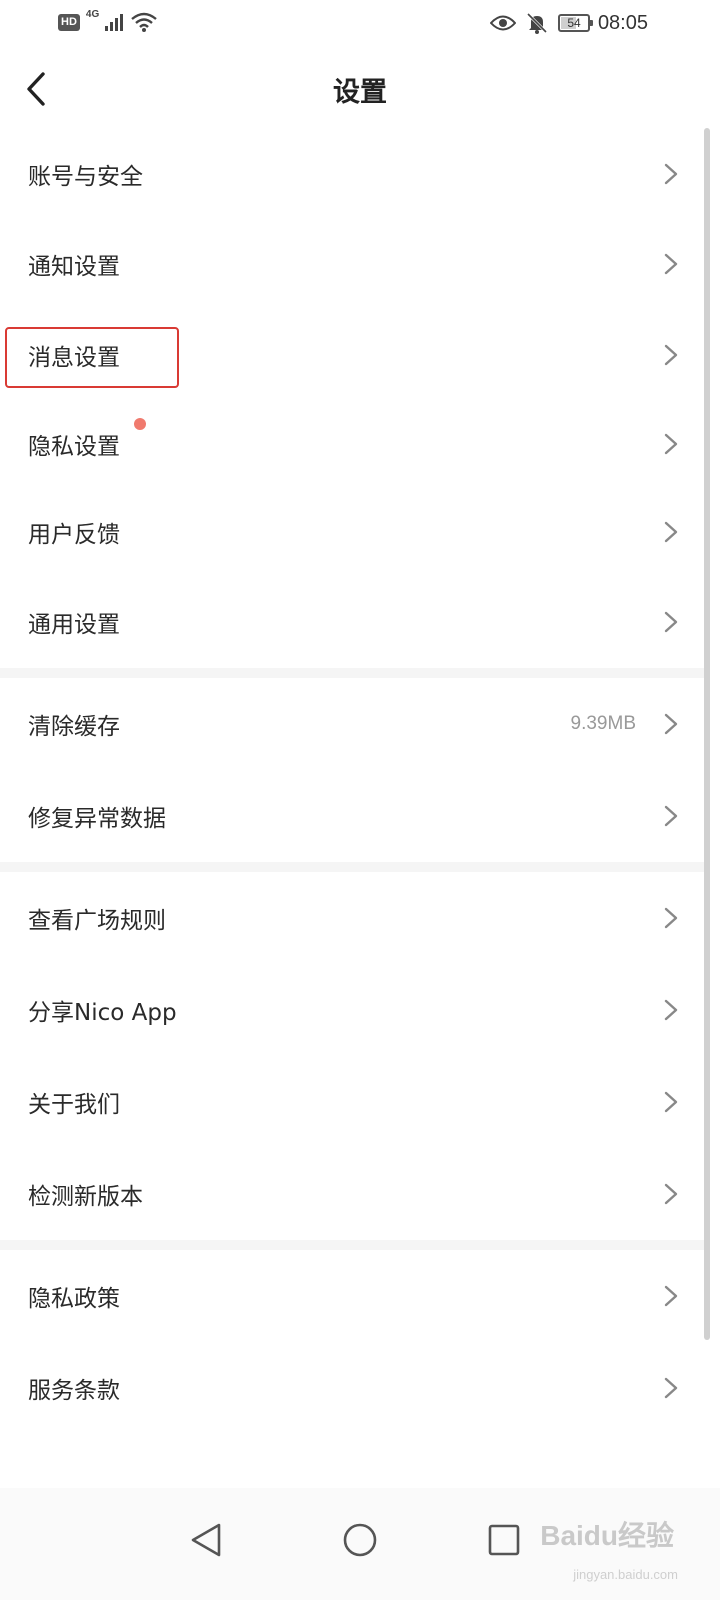 This screenshot has height=1600, width=720. Describe the element at coordinates (603, 723) in the screenshot. I see `cache-size: 9.39MB` at that location.